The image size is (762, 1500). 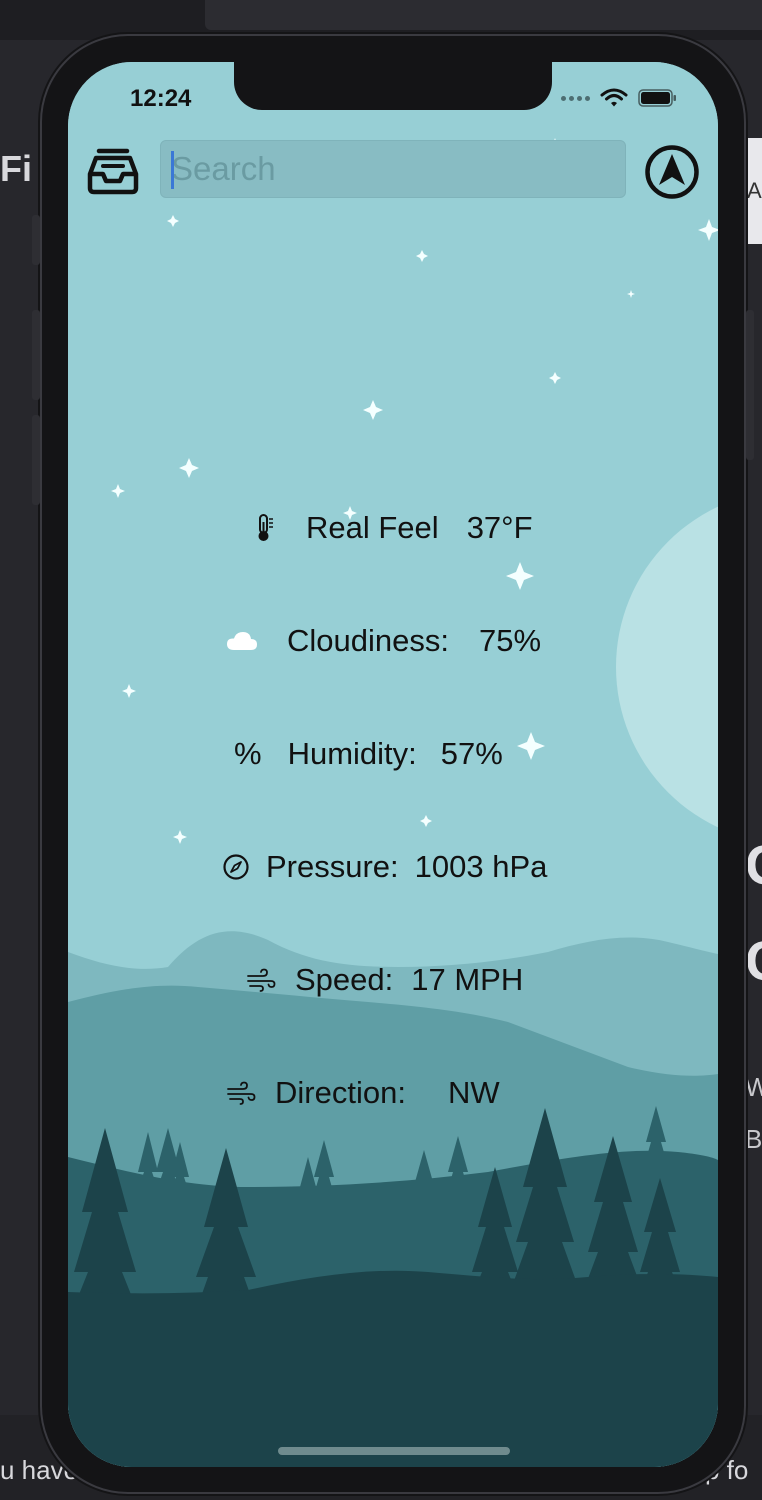 I want to click on cloud-icon, so click(x=242, y=641).